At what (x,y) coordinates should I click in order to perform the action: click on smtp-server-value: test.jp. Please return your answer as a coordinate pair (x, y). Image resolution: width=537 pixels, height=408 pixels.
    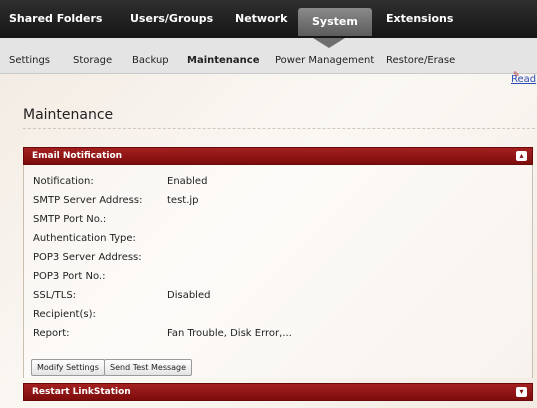
    Looking at the image, I should click on (183, 200).